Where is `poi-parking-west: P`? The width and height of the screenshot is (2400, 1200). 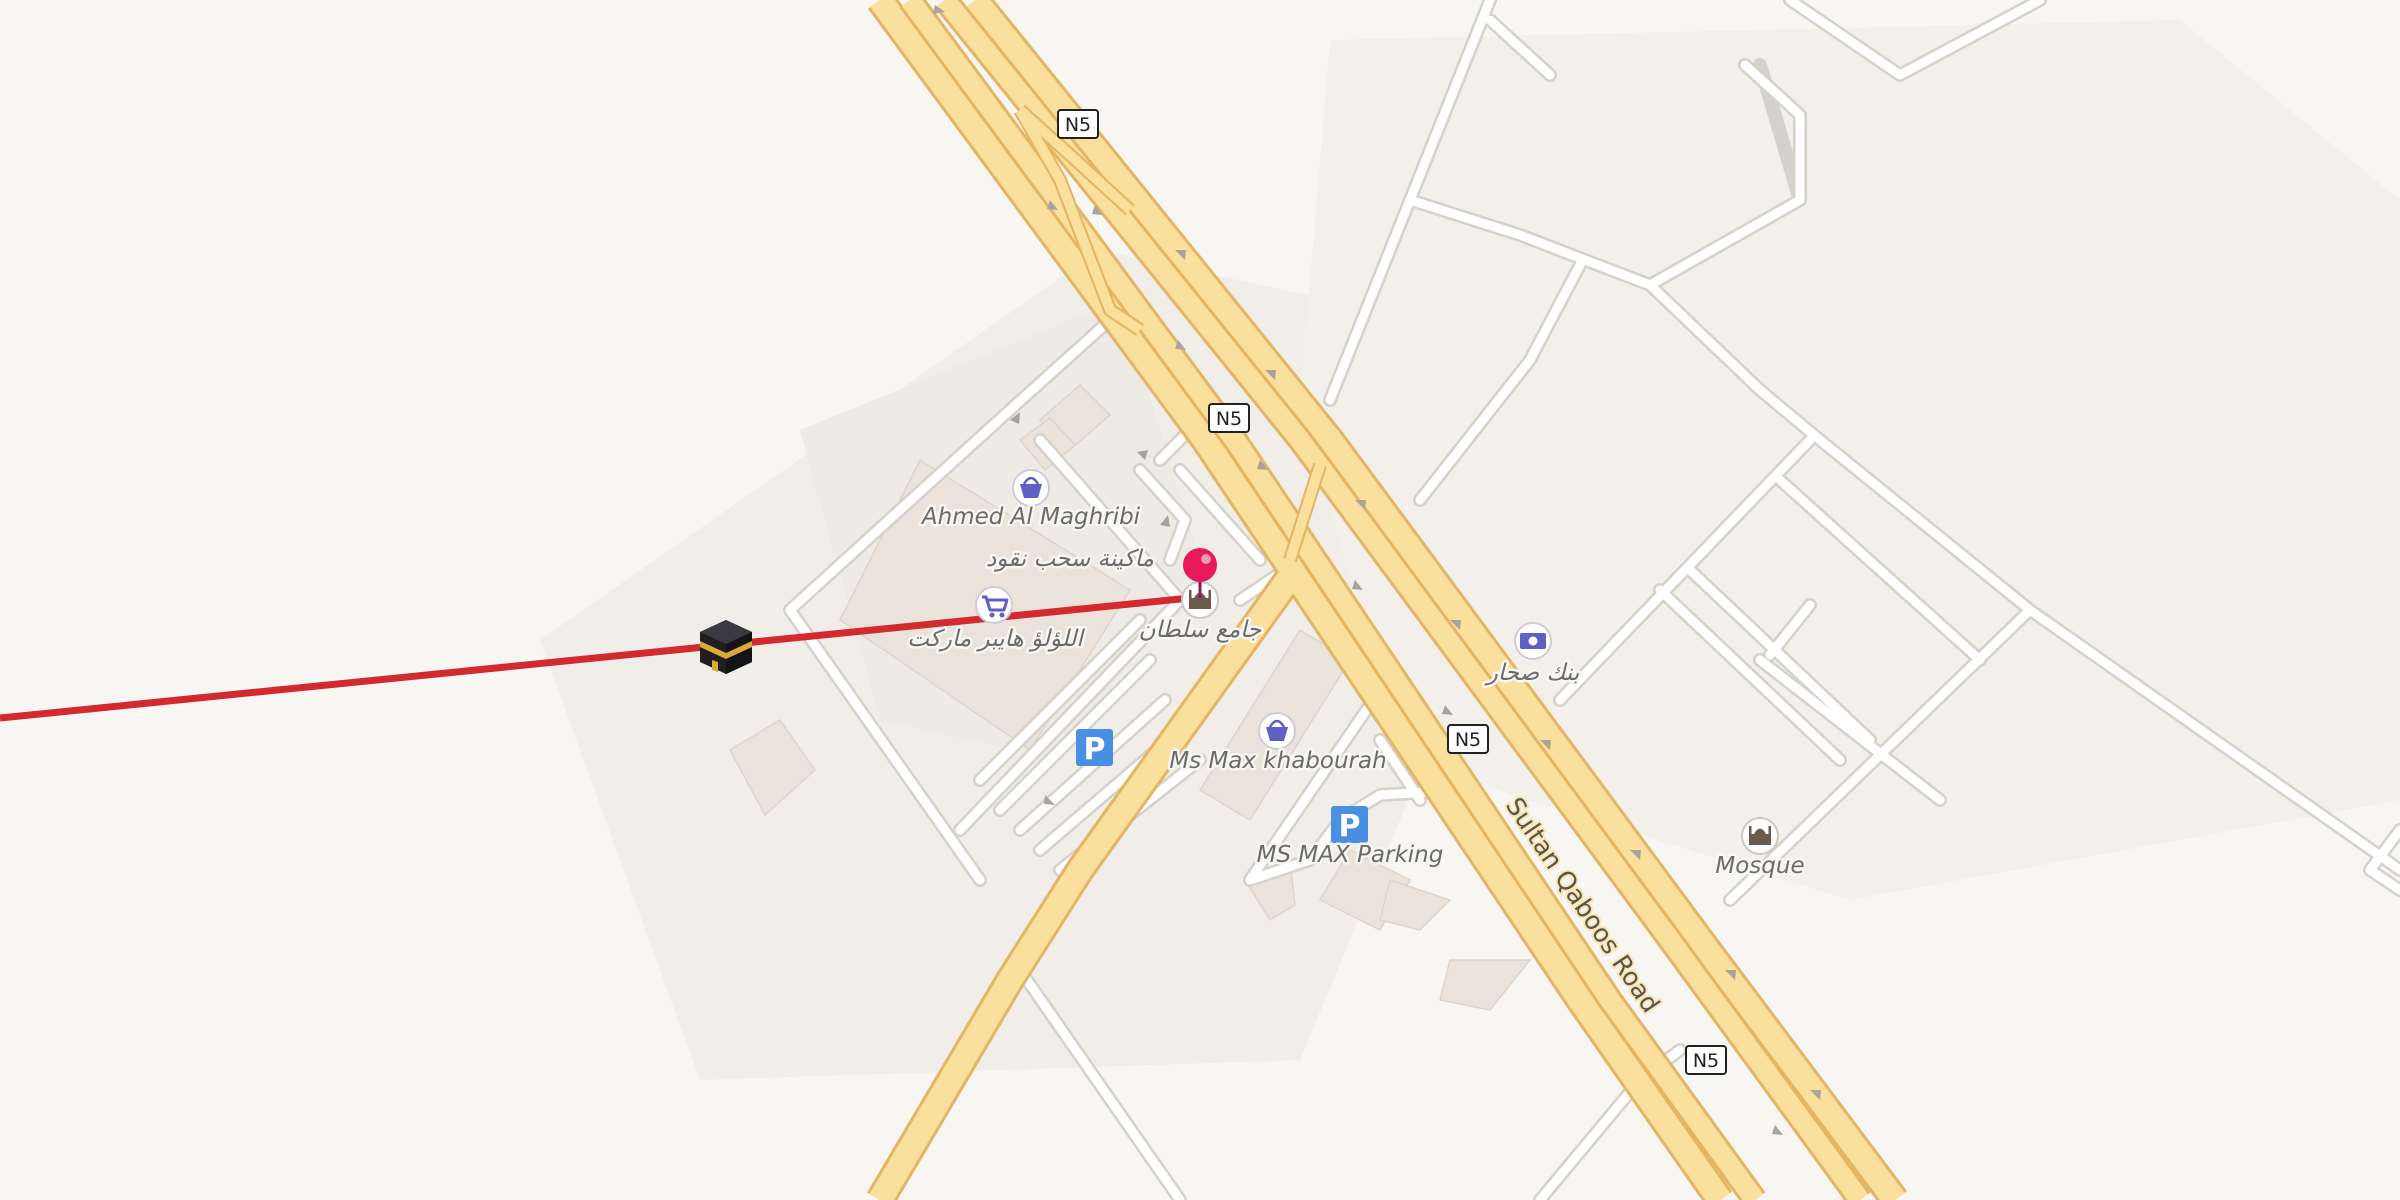 poi-parking-west: P is located at coordinates (1094, 748).